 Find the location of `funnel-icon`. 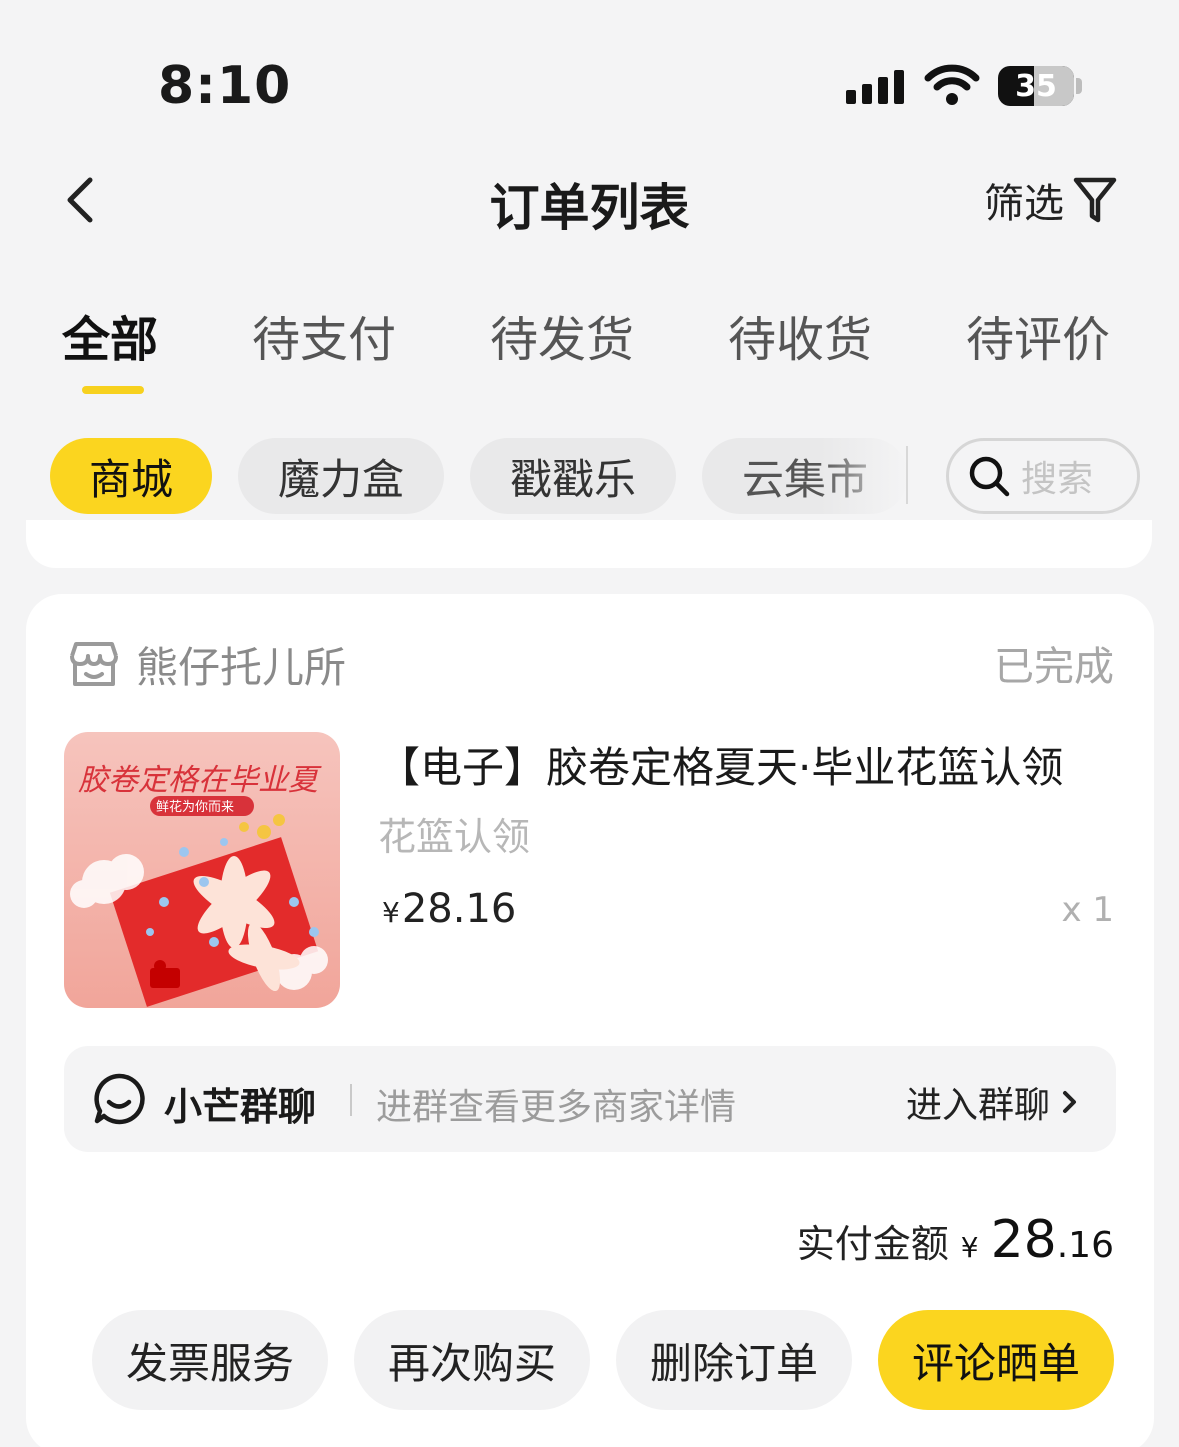

funnel-icon is located at coordinates (1095, 200).